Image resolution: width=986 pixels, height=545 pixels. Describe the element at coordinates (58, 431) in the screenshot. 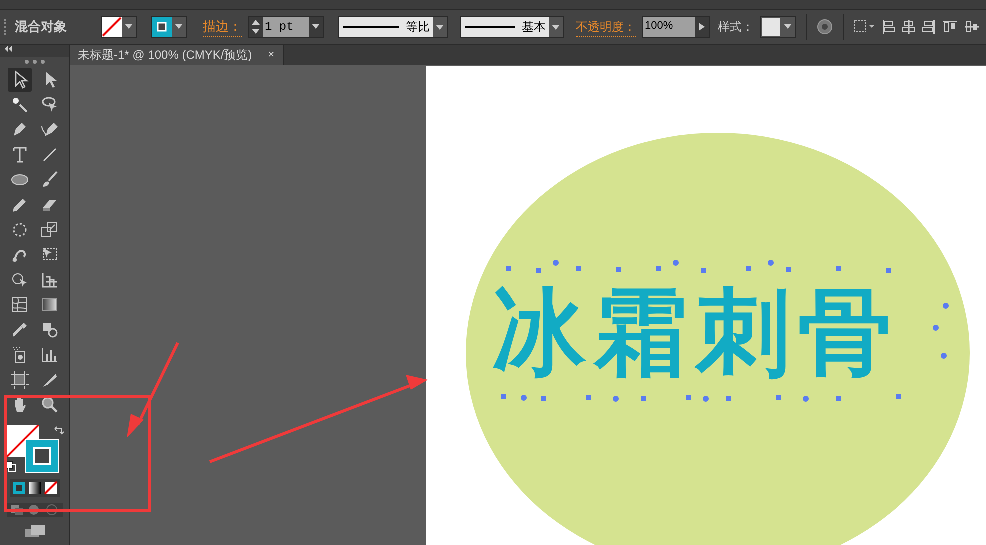

I see `swap-icon` at that location.